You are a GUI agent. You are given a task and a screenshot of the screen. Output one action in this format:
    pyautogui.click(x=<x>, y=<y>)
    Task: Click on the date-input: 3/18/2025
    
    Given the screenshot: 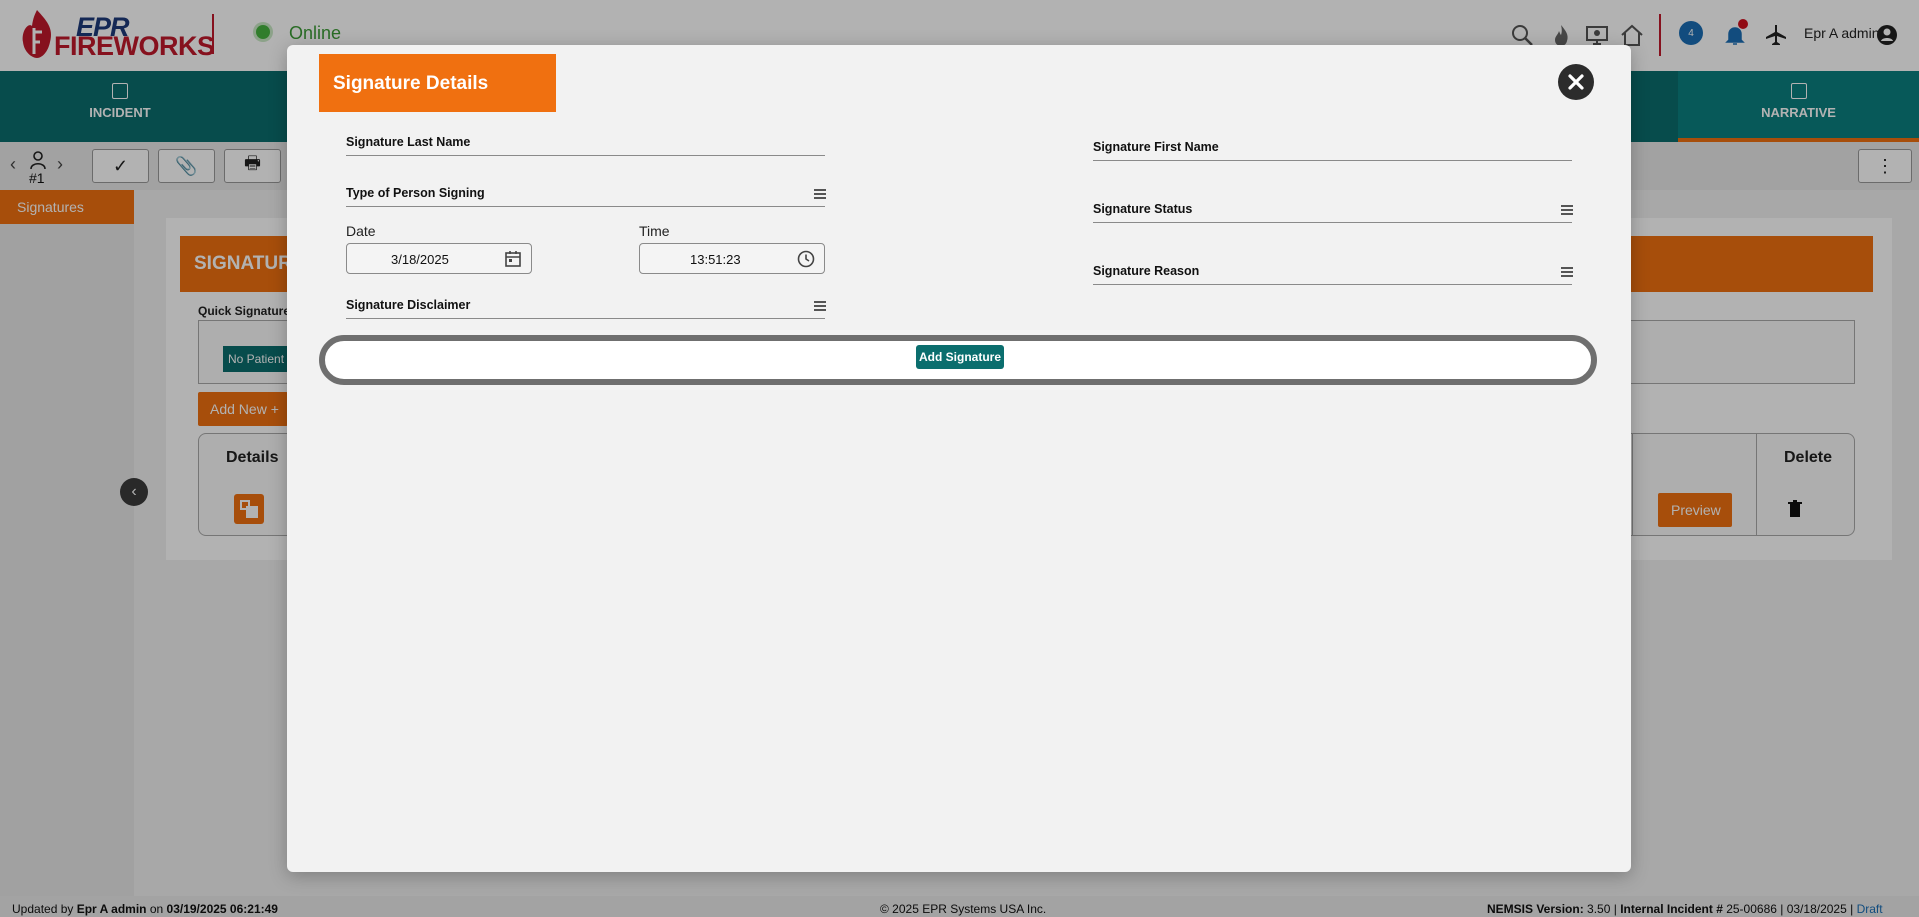 What is the action you would take?
    pyautogui.click(x=439, y=258)
    